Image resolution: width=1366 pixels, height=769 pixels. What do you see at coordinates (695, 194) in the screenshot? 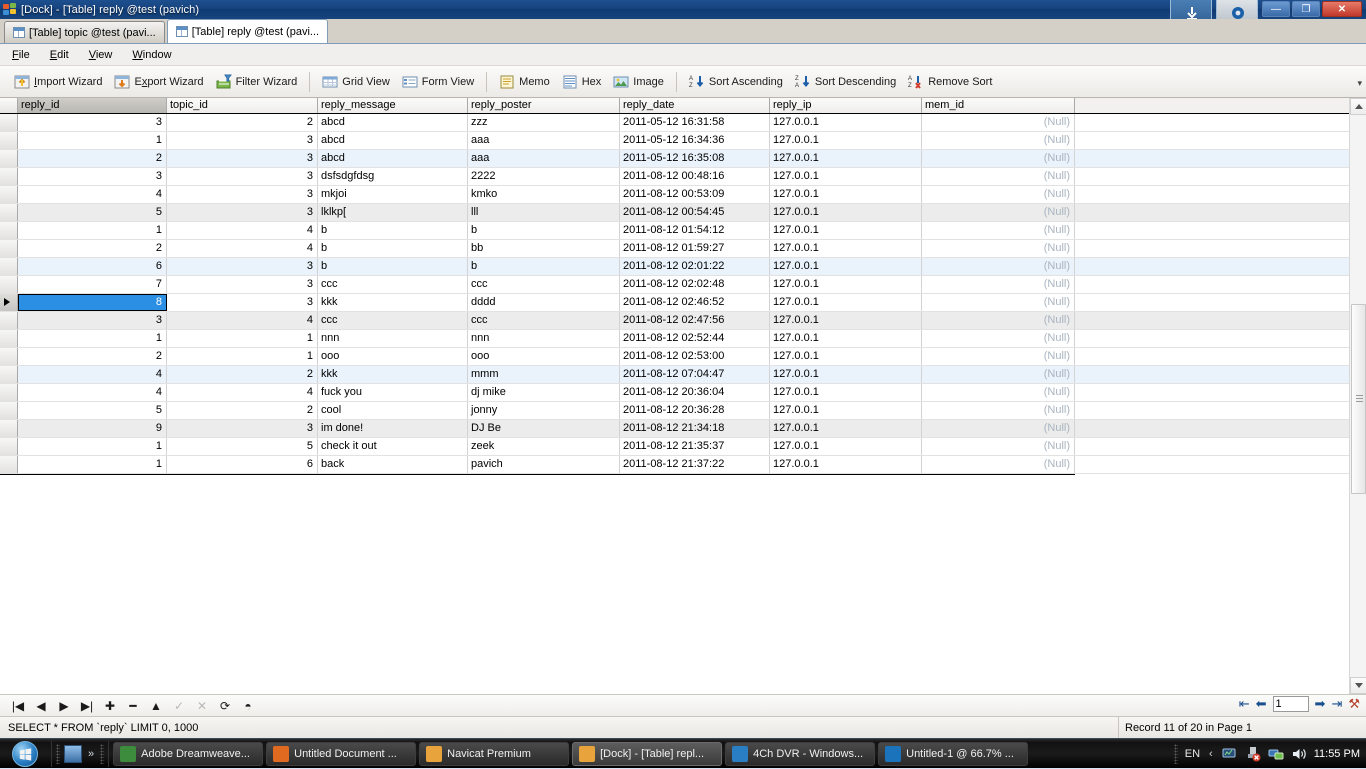
I see `cell-reply_date: 2011-08-12 00:53:09` at bounding box center [695, 194].